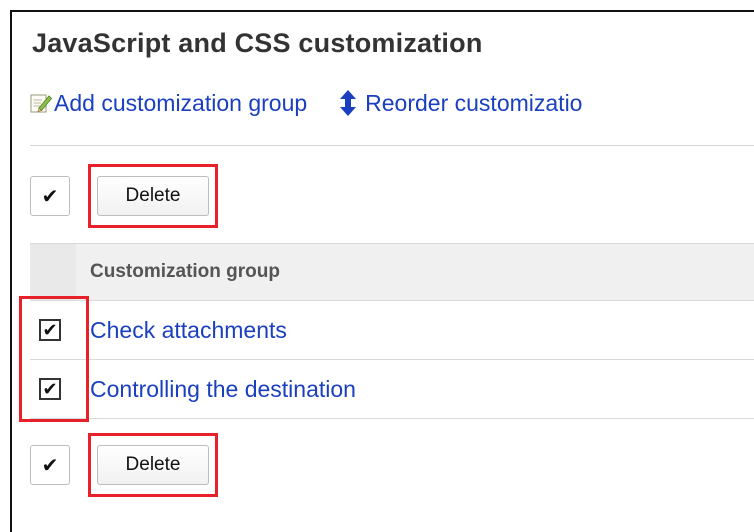 This screenshot has width=754, height=532. What do you see at coordinates (153, 196) in the screenshot?
I see `delete-button-top: Delete` at bounding box center [153, 196].